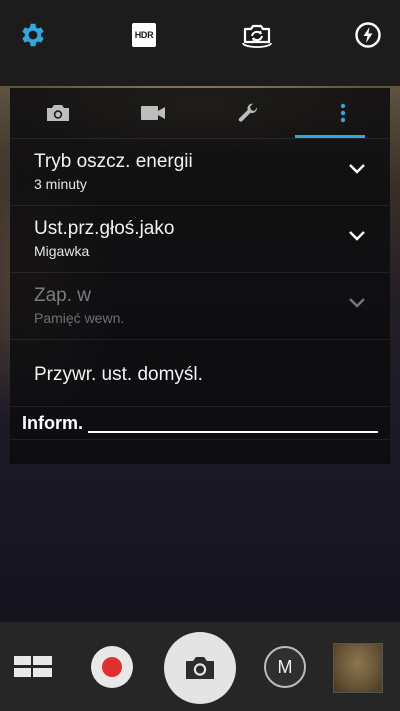  I want to click on info-row: Inform., so click(200, 422).